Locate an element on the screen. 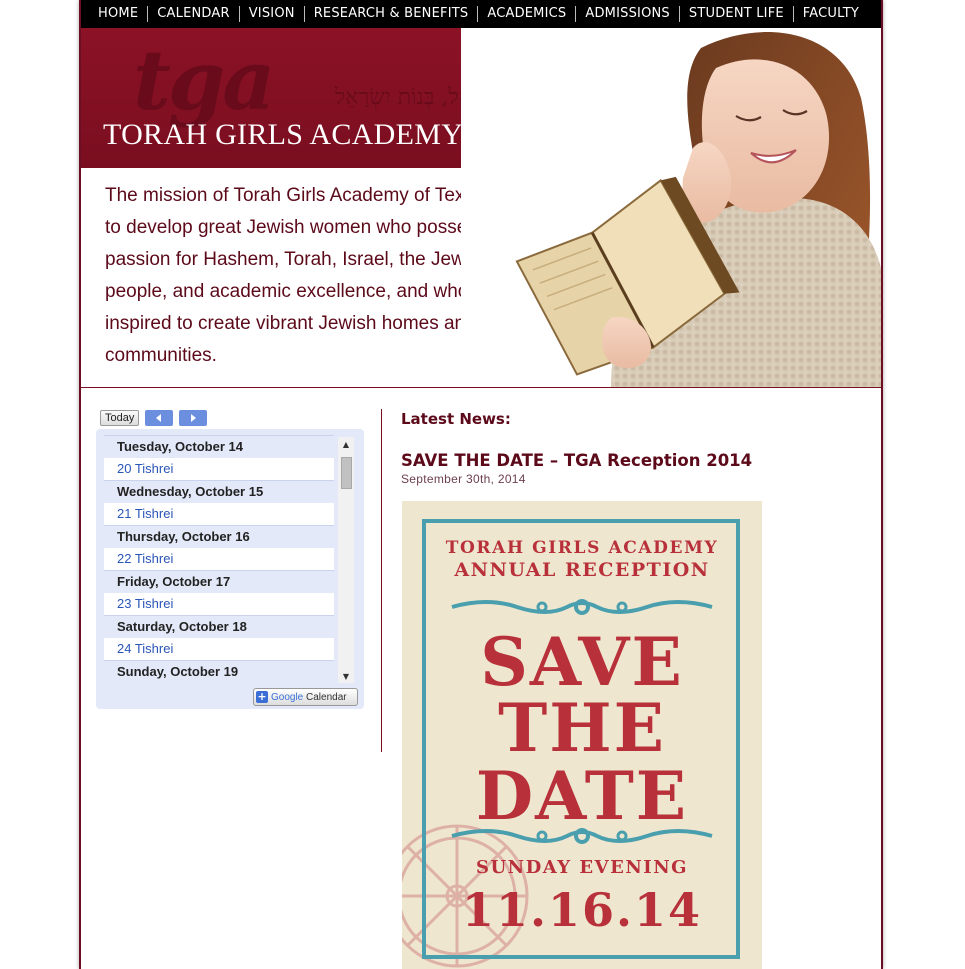  plus-icon: + is located at coordinates (262, 696).